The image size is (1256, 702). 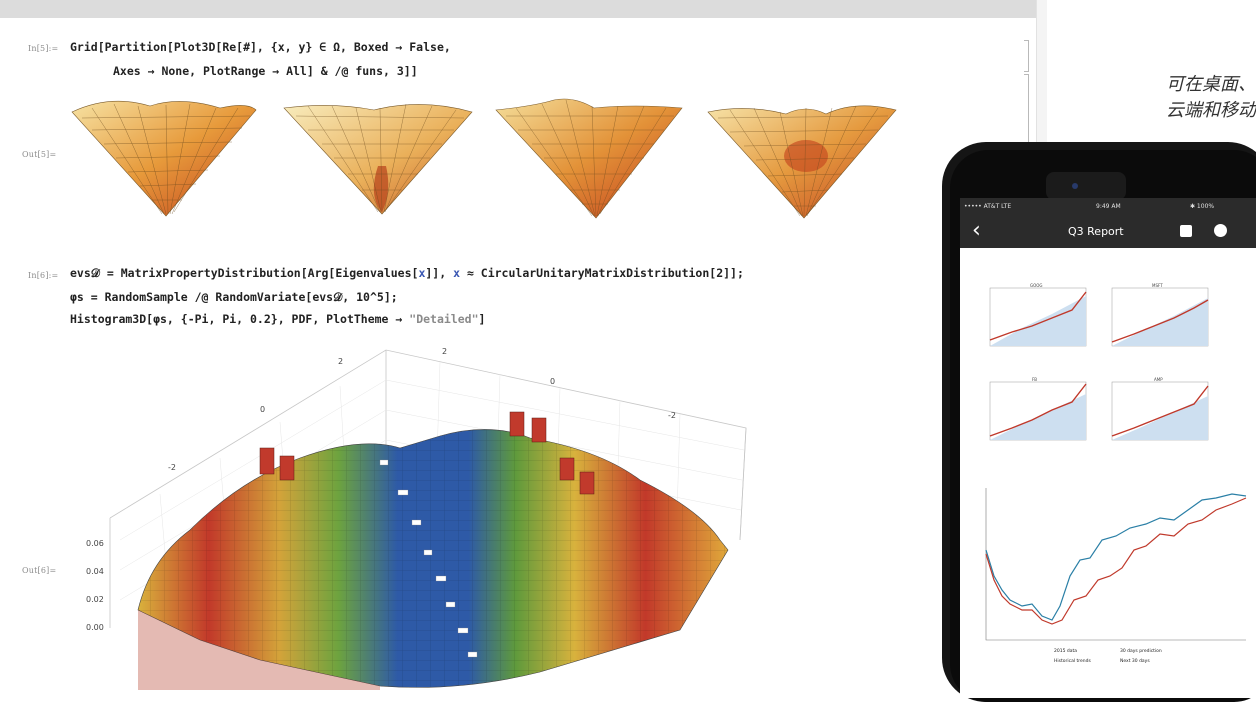 What do you see at coordinates (1075, 186) in the screenshot?
I see `phone-camera` at bounding box center [1075, 186].